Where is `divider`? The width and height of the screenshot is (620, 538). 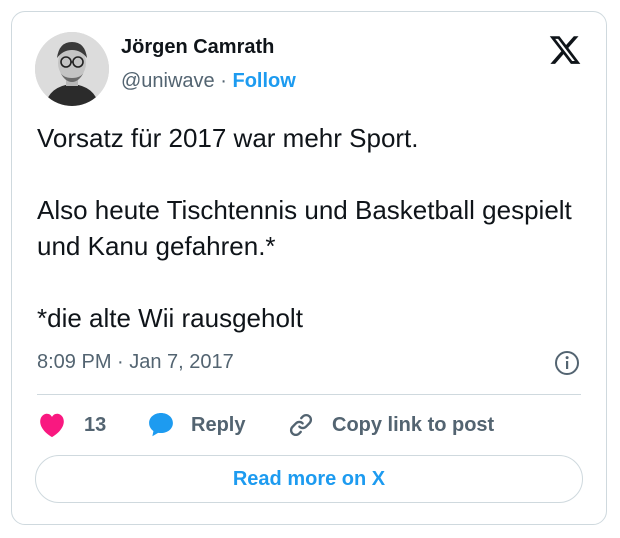
divider is located at coordinates (309, 394).